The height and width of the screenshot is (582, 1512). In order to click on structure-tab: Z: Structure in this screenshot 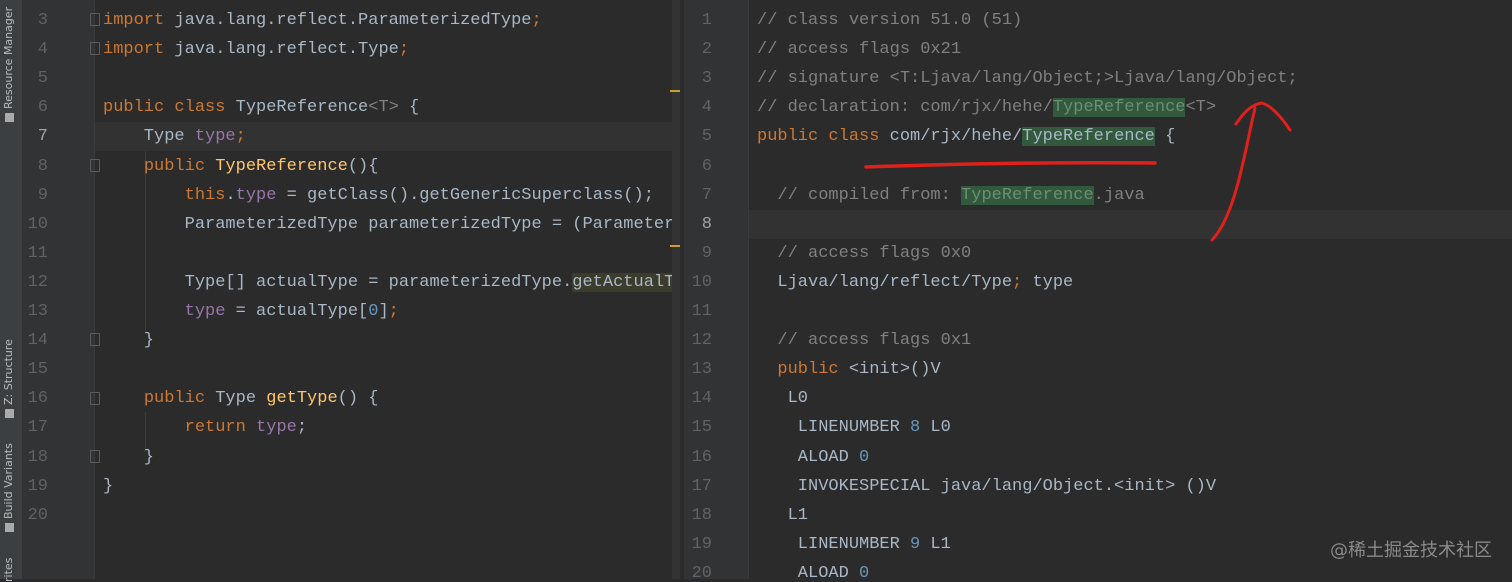, I will do `click(8, 378)`.